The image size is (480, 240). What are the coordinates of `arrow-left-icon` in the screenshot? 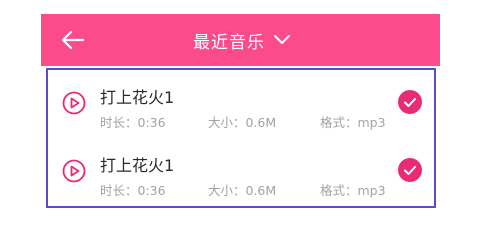 It's located at (73, 40).